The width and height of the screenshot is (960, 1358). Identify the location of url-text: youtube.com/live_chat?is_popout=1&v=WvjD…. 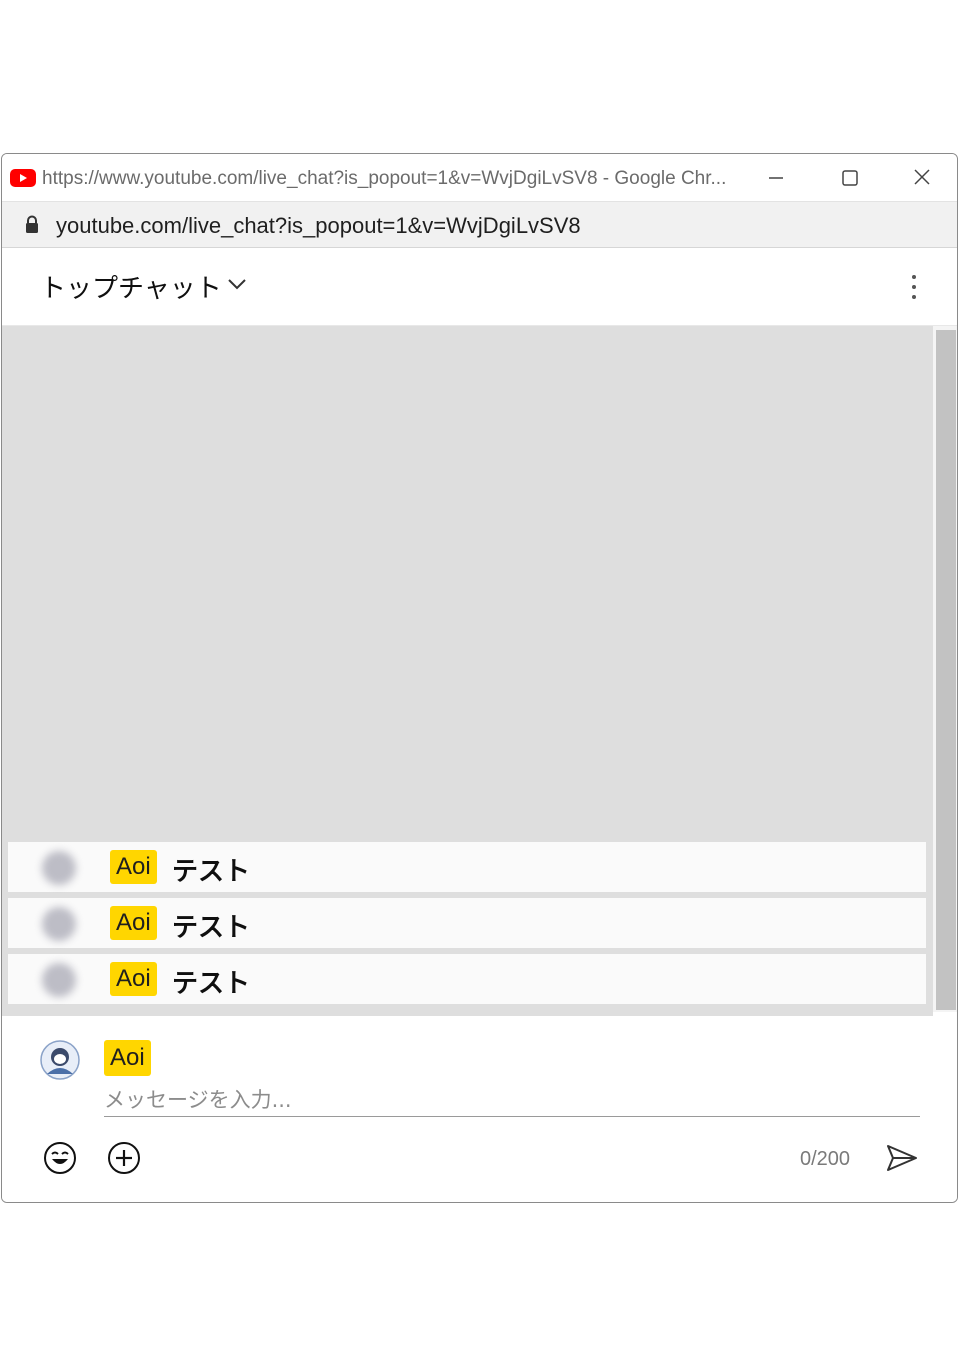
(318, 226).